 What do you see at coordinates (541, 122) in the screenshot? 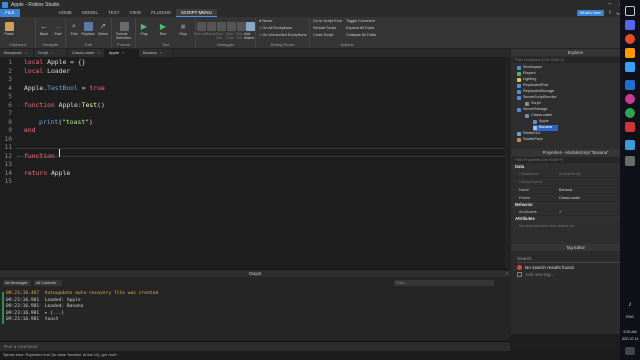
I see `tree-item-apple: Apple` at bounding box center [541, 122].